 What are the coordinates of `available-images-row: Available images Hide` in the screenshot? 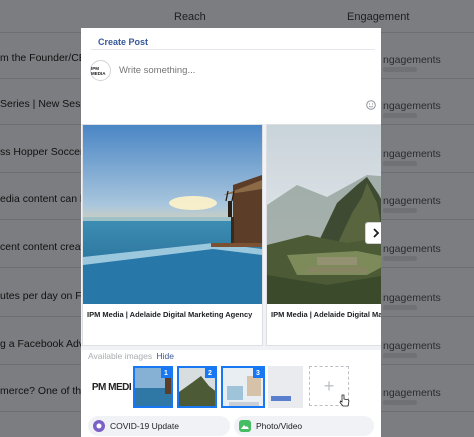 It's located at (131, 356).